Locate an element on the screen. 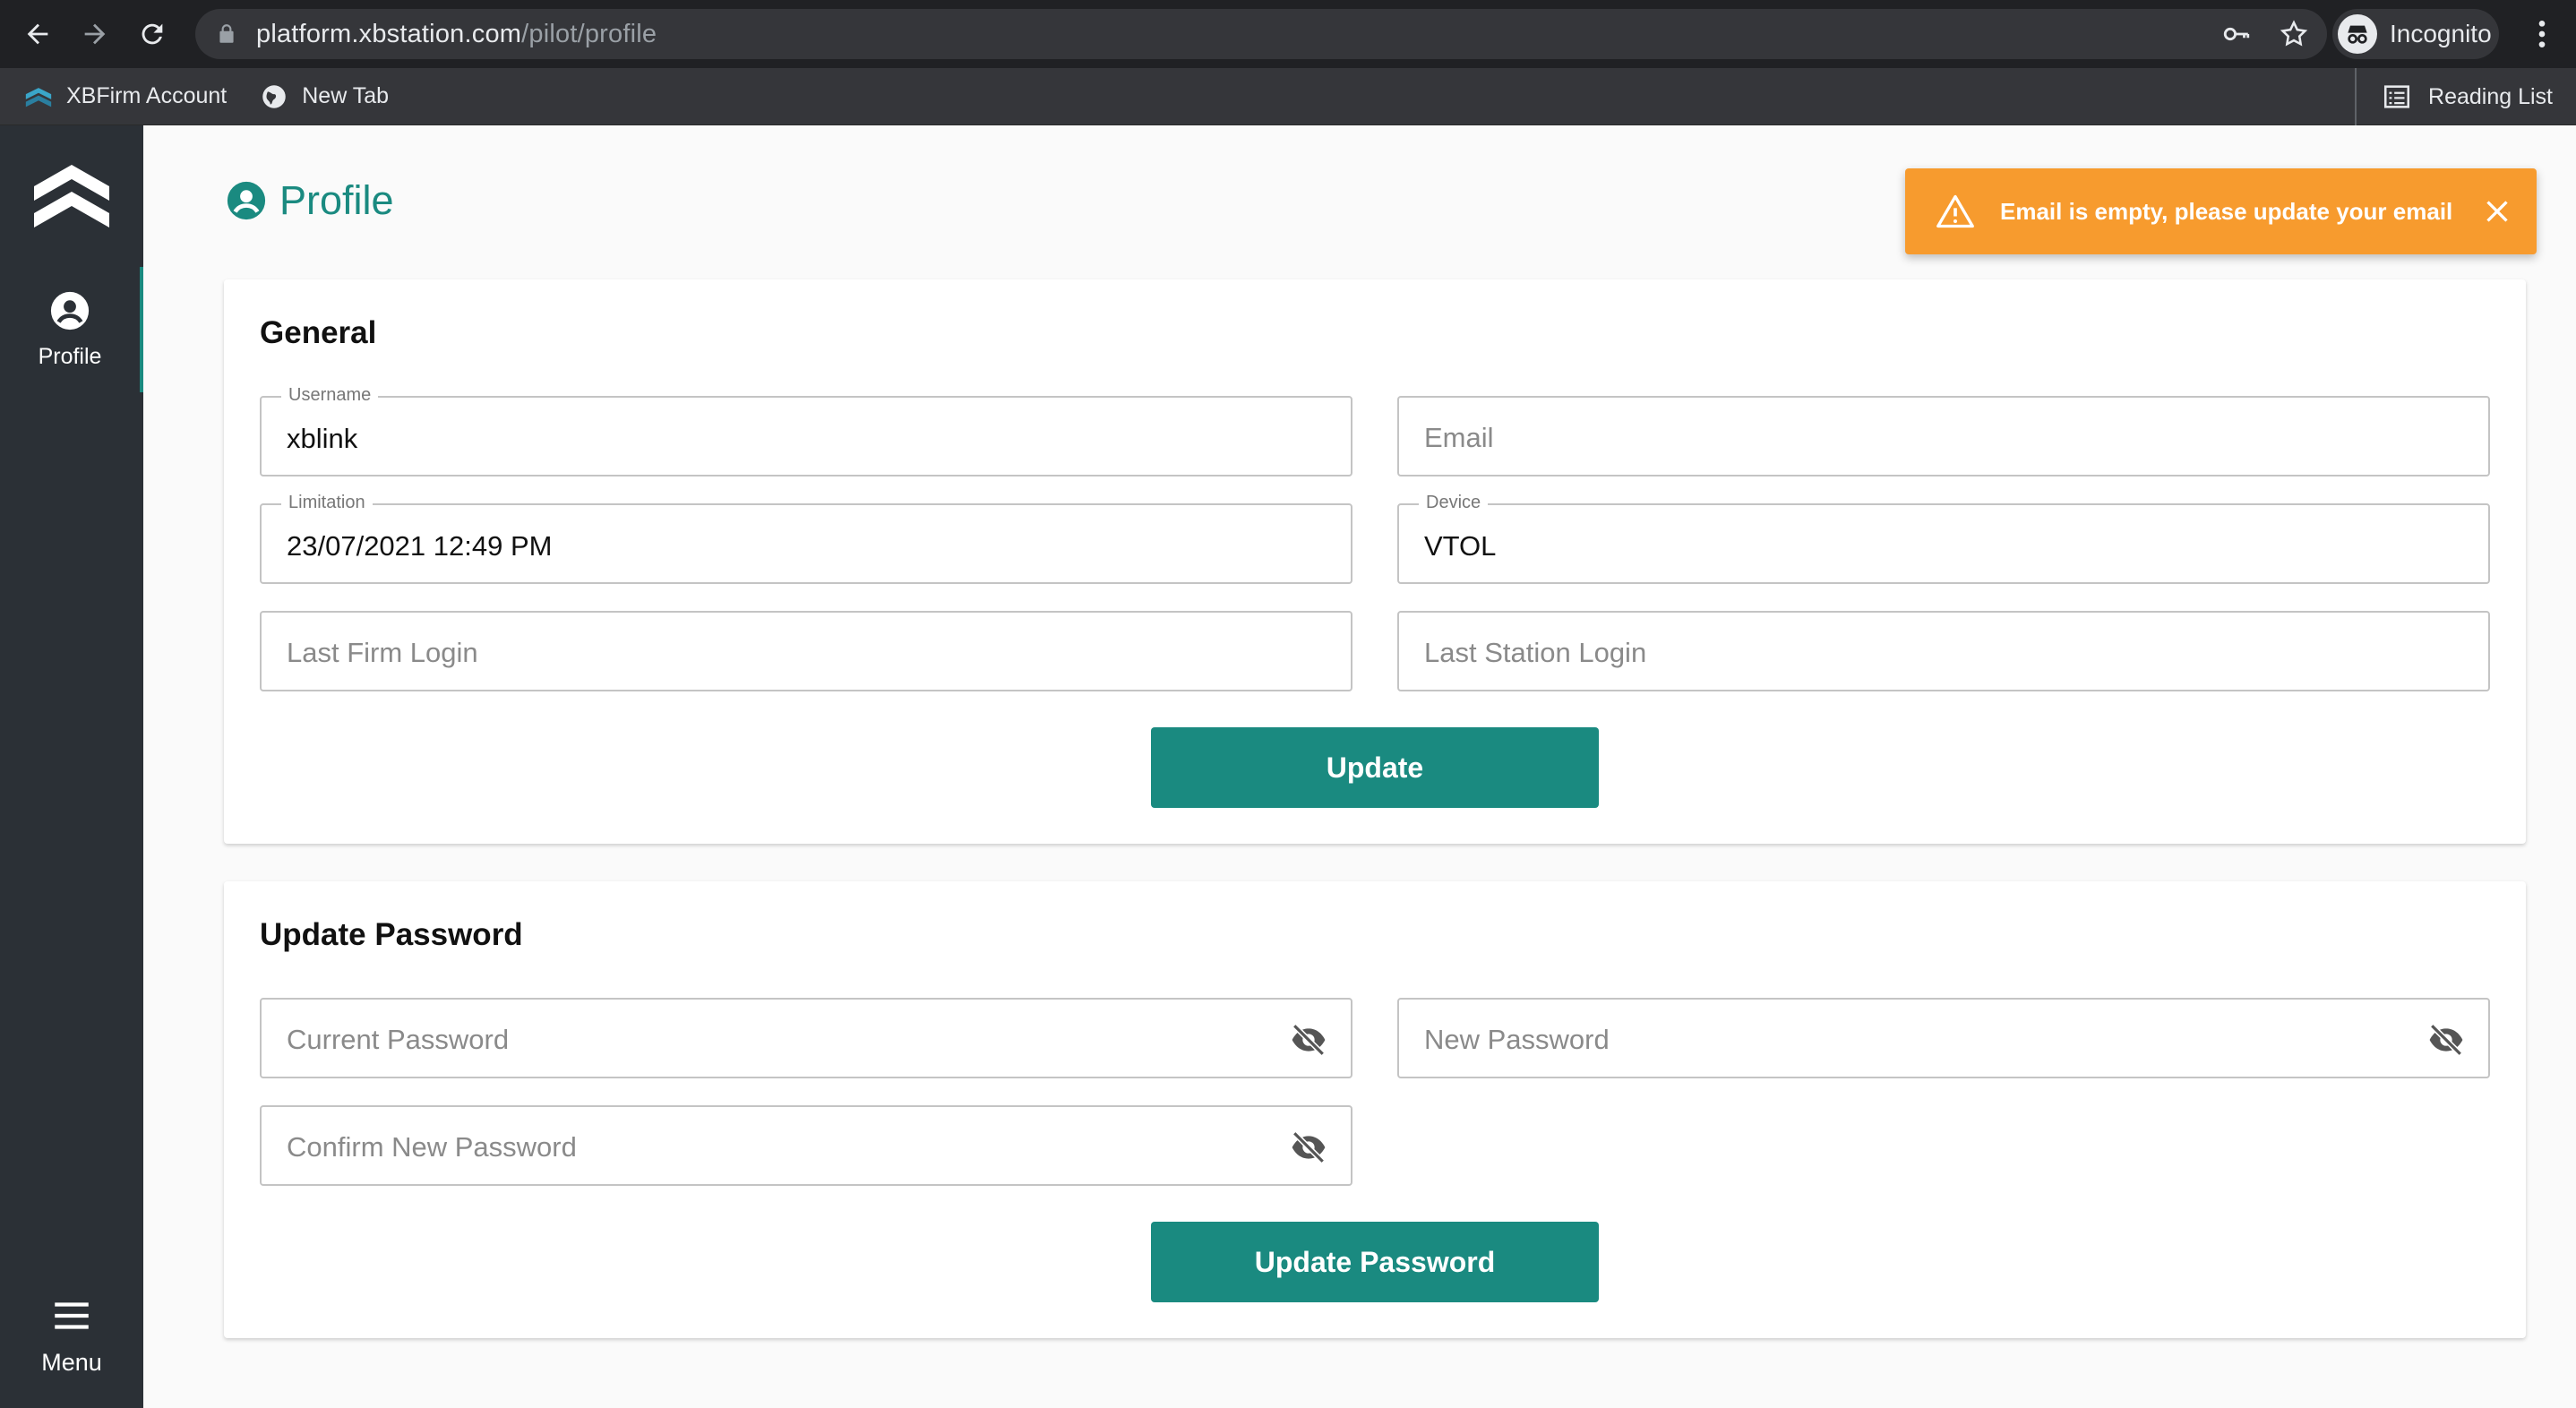 This screenshot has width=2576, height=1408. device-value: VTOL is located at coordinates (1460, 546).